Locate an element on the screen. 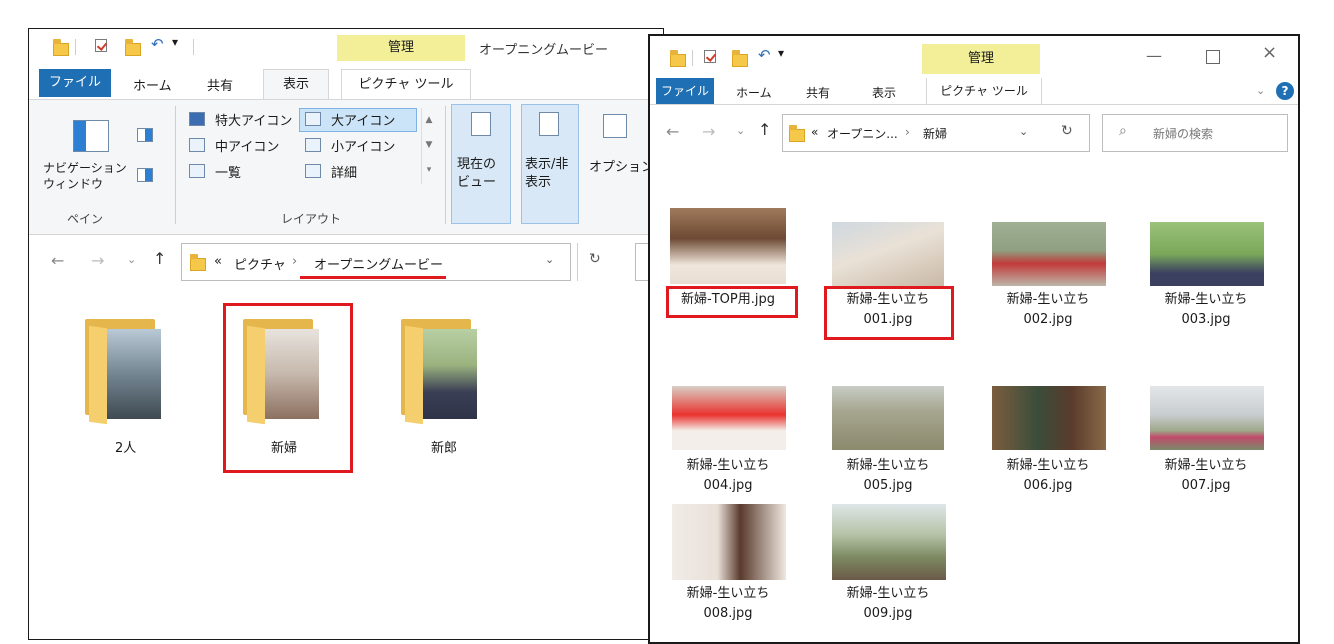 This screenshot has width=1334, height=644. layout-details: 詳細 is located at coordinates (344, 171).